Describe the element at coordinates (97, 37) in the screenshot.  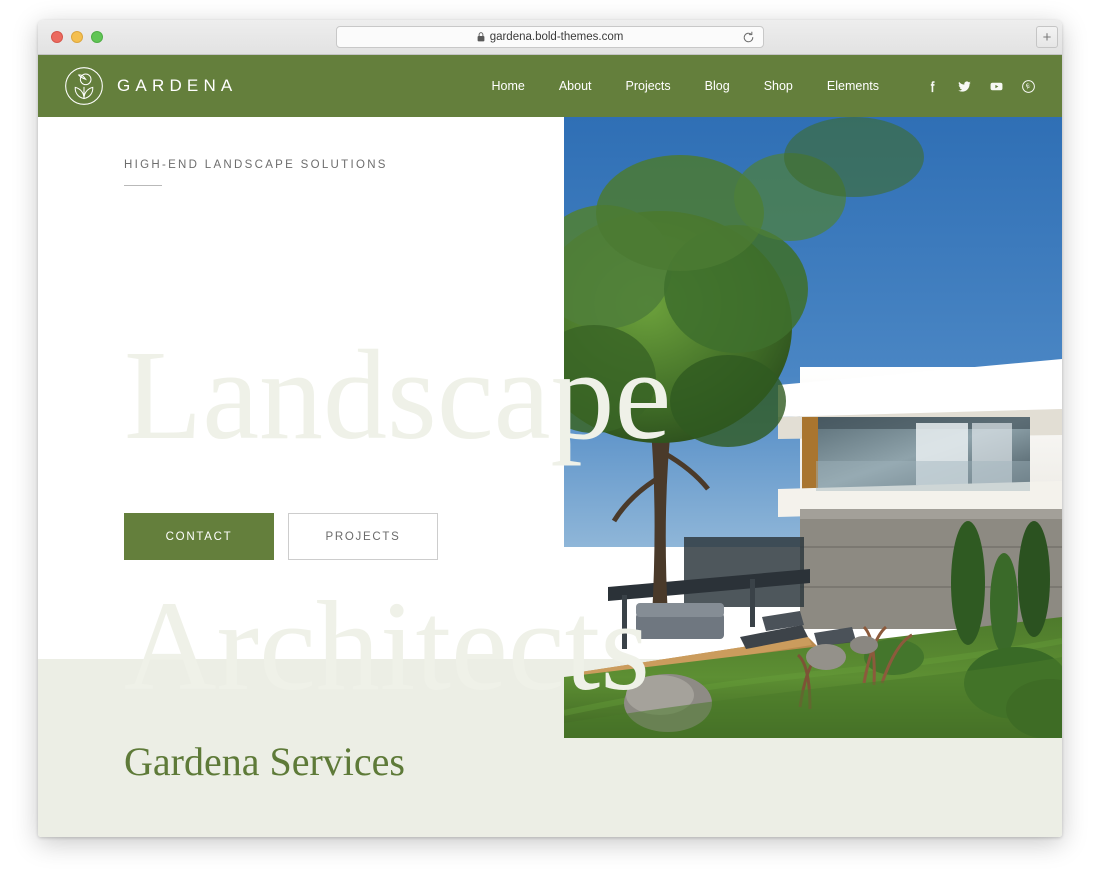
I see `zoom-window-button` at that location.